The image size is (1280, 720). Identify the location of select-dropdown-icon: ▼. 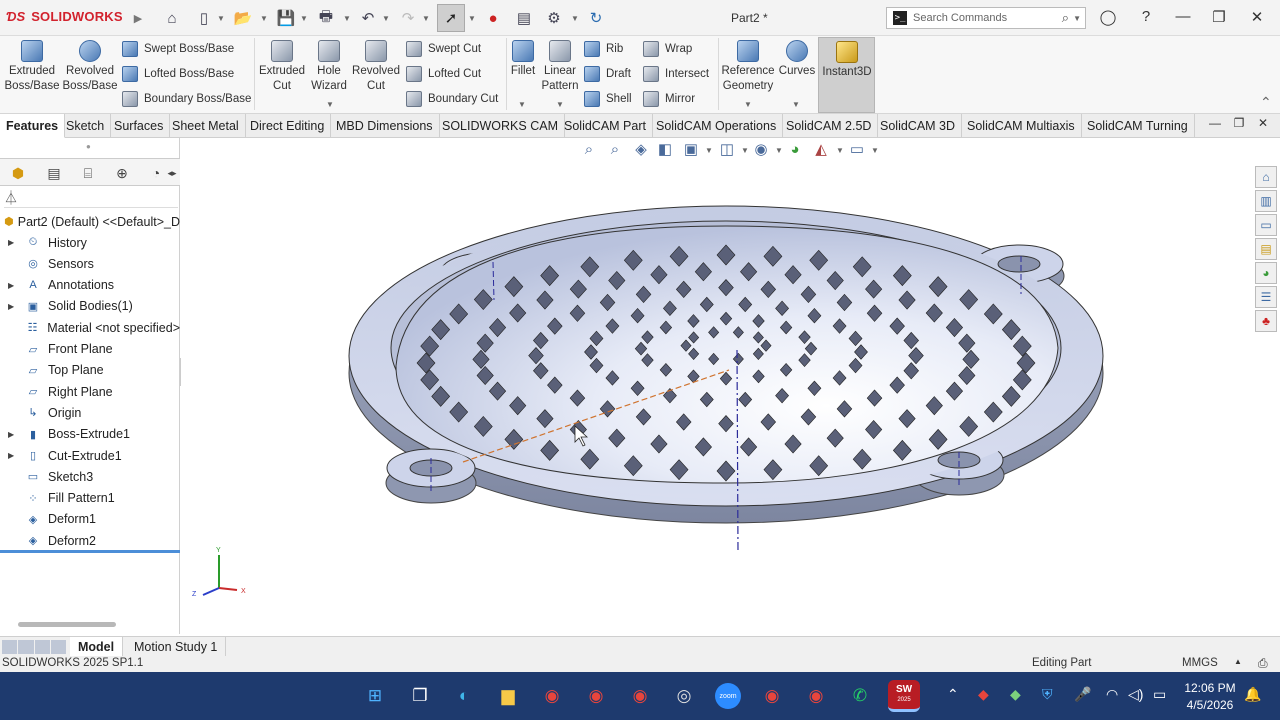
(472, 18).